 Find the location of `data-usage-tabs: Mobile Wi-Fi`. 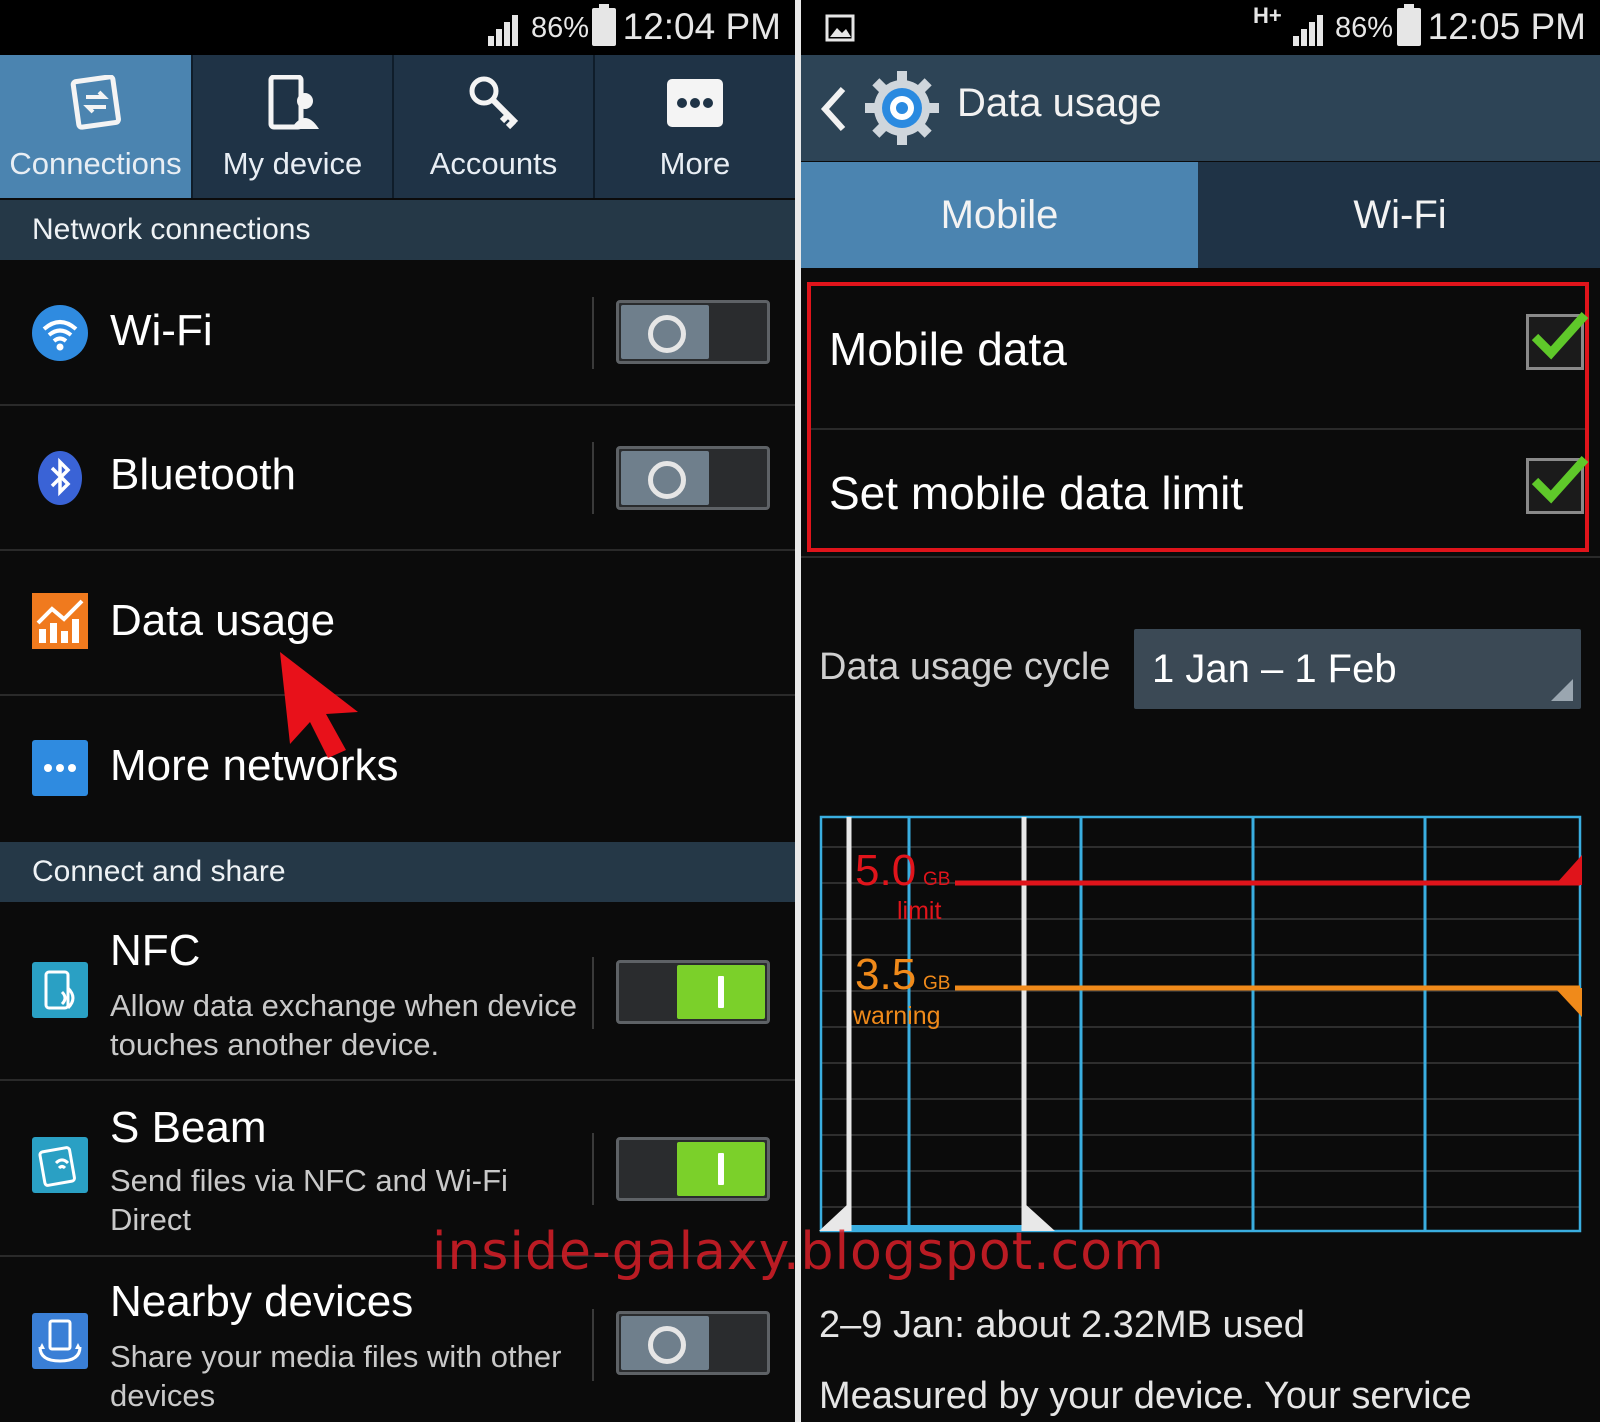

data-usage-tabs: Mobile Wi-Fi is located at coordinates (1200, 215).